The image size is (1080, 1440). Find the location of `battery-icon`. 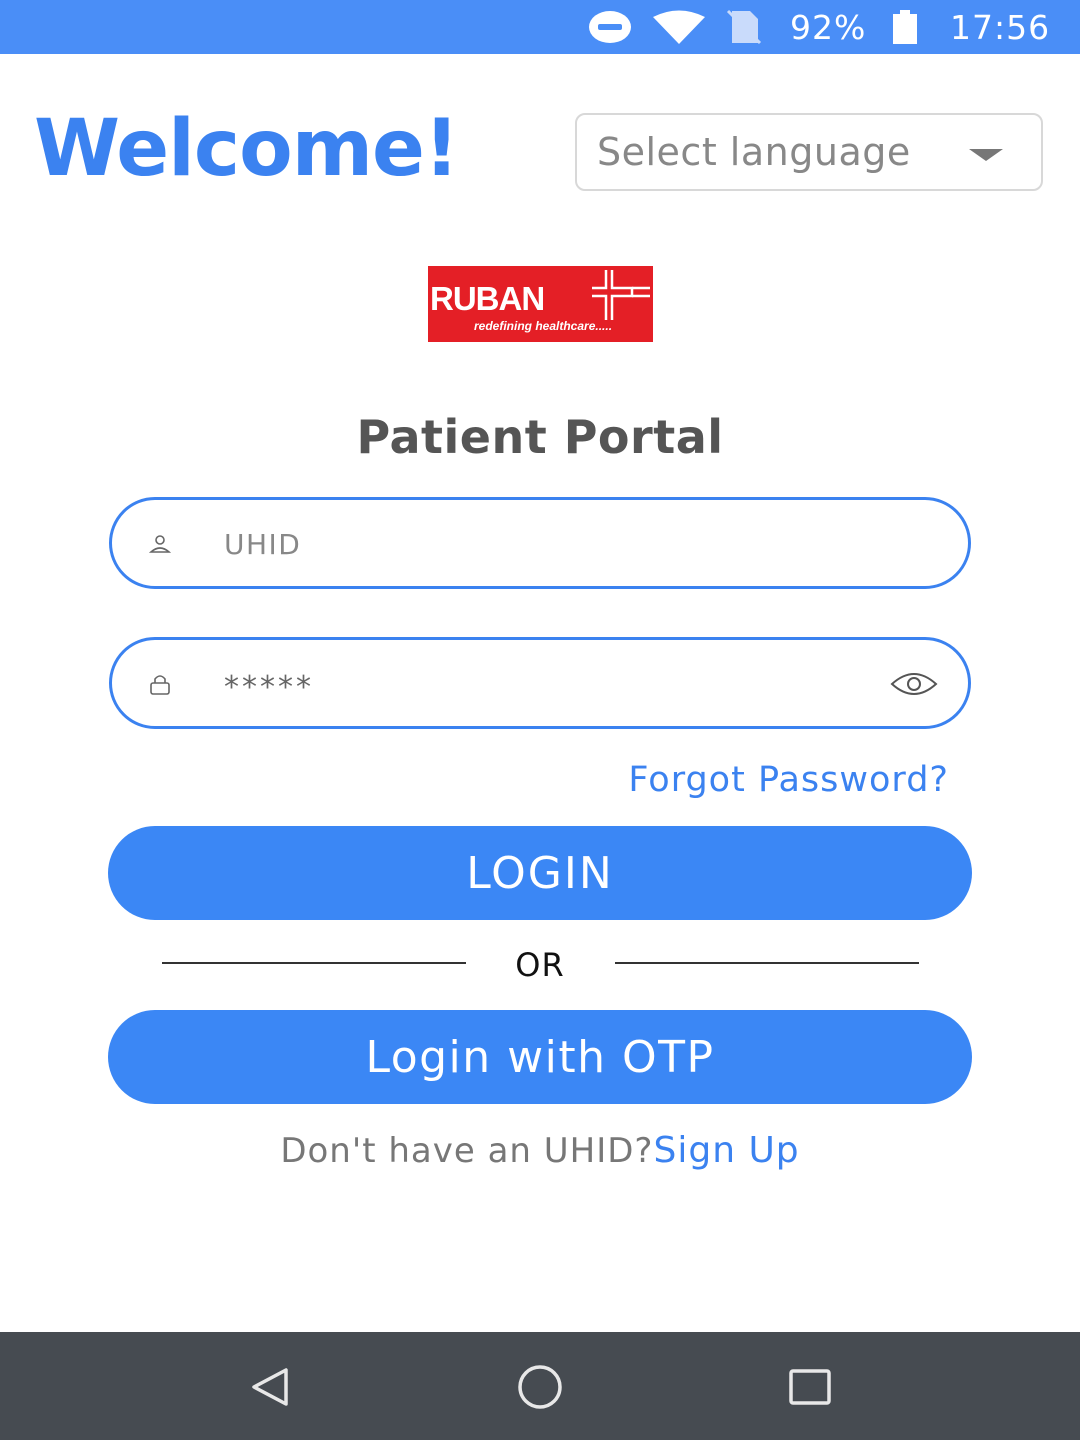

battery-icon is located at coordinates (905, 27).